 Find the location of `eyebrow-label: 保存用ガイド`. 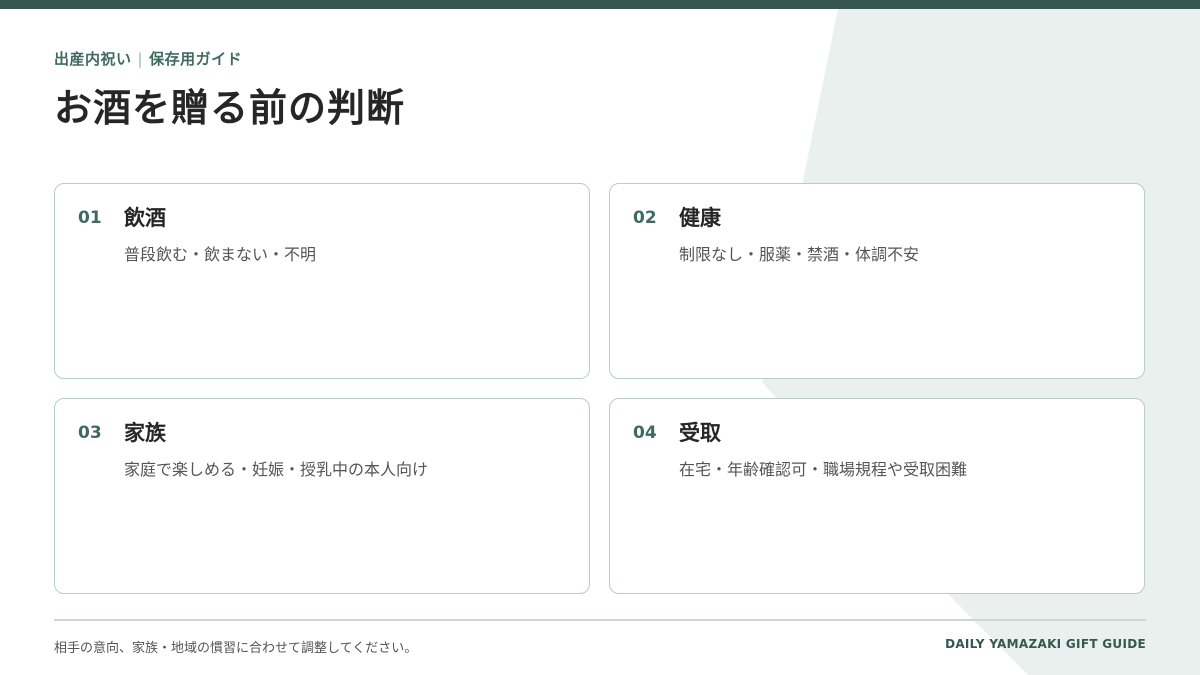

eyebrow-label: 保存用ガイド is located at coordinates (196, 59).